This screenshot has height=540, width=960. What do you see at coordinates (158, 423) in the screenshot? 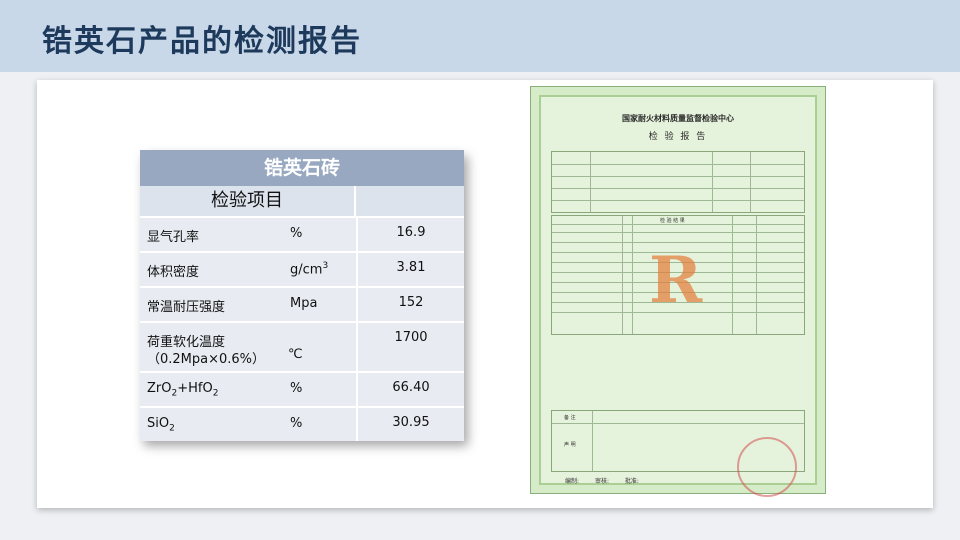
I see `row-name-a: SiO` at bounding box center [158, 423].